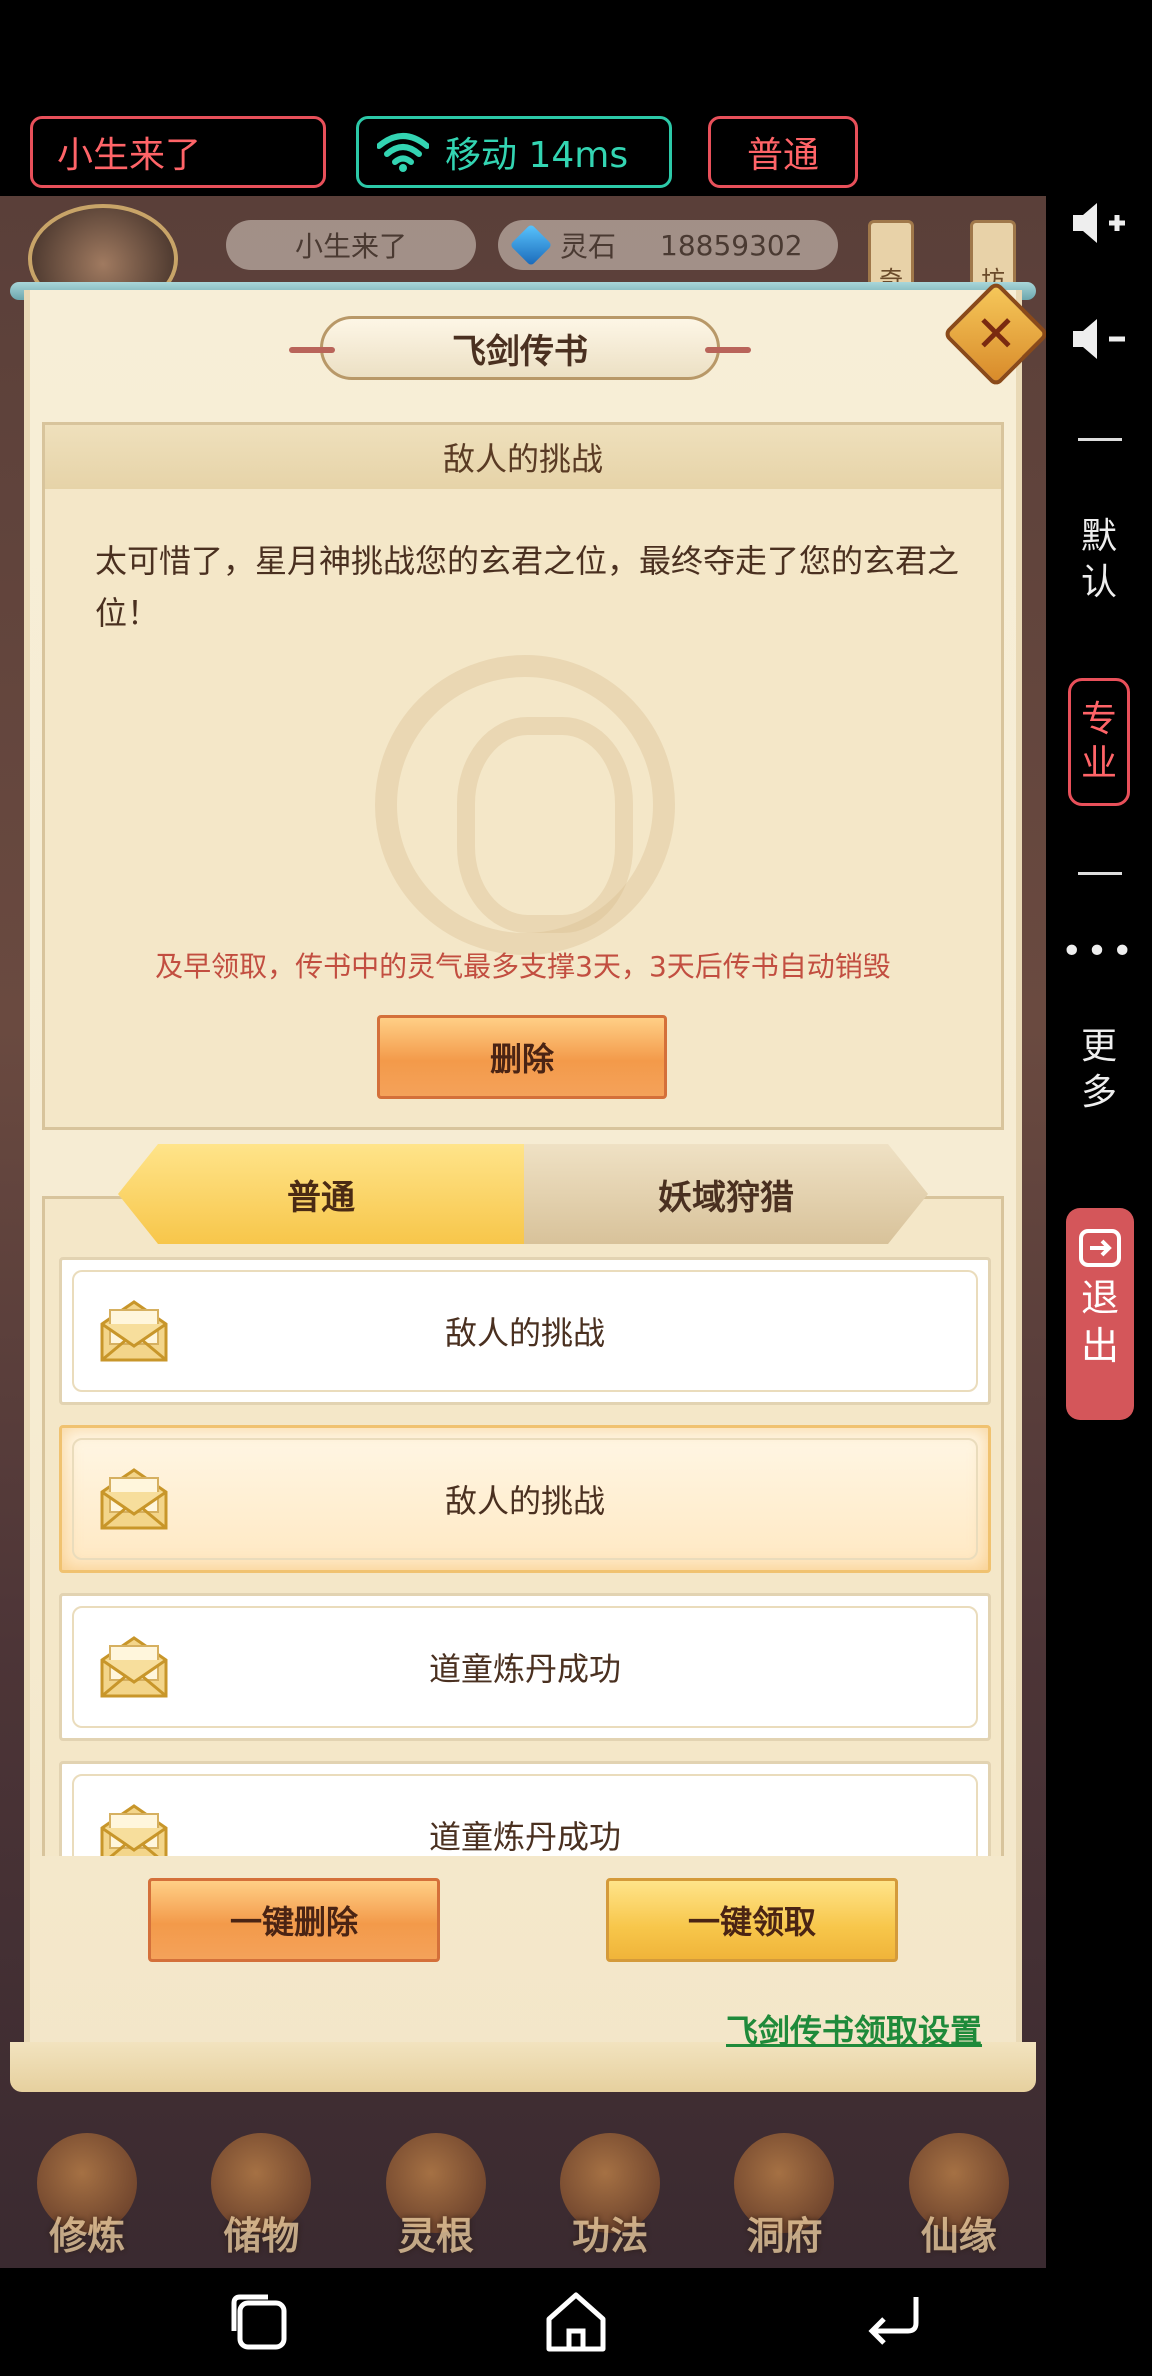 The width and height of the screenshot is (1152, 2376). I want to click on recents-button, so click(259, 2322).